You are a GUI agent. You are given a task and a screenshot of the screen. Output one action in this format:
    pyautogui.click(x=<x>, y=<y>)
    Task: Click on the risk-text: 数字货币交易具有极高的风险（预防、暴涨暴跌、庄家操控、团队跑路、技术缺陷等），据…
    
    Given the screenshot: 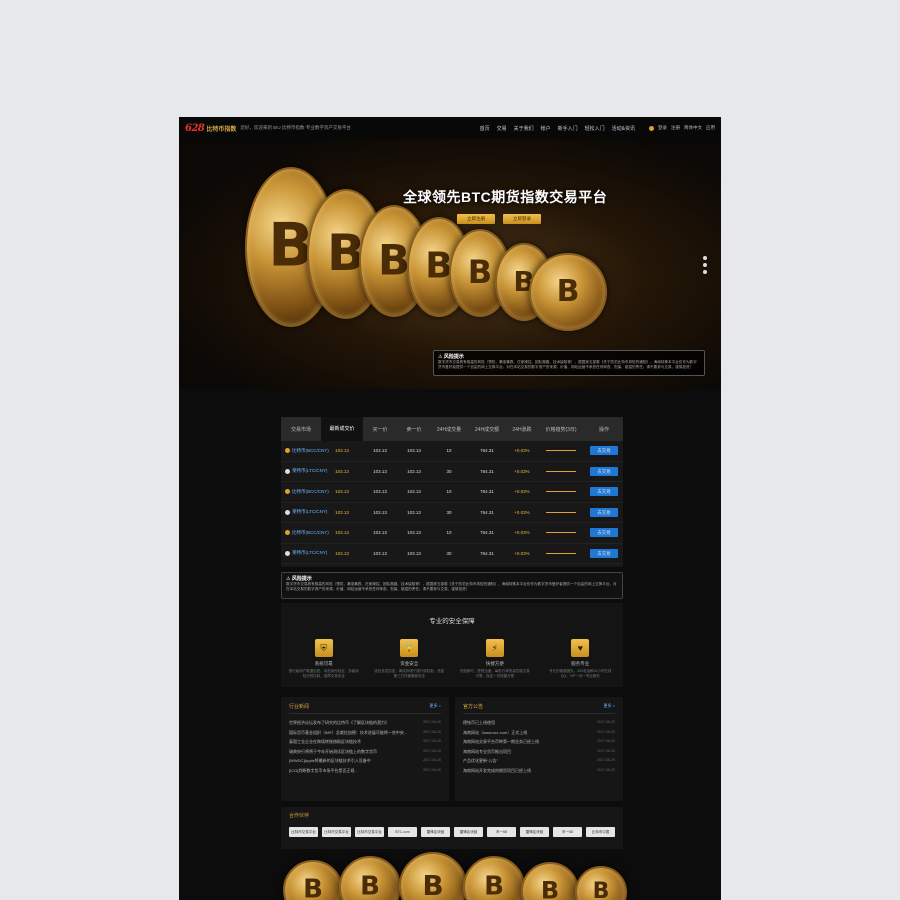 What is the action you would take?
    pyautogui.click(x=451, y=586)
    